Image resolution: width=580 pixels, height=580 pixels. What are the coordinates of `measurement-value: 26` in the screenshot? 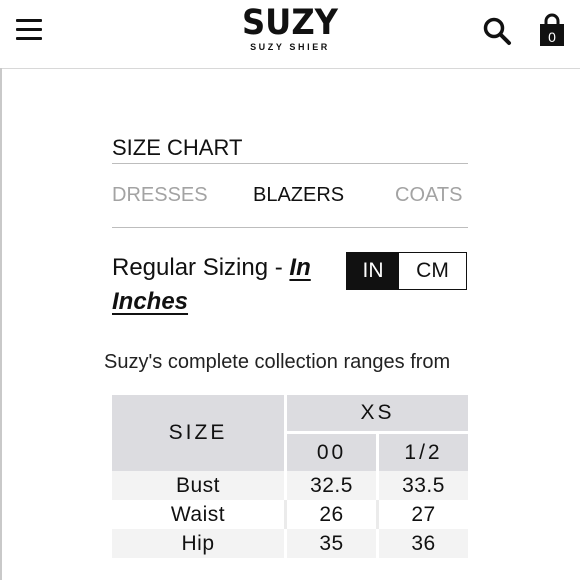 It's located at (333, 514).